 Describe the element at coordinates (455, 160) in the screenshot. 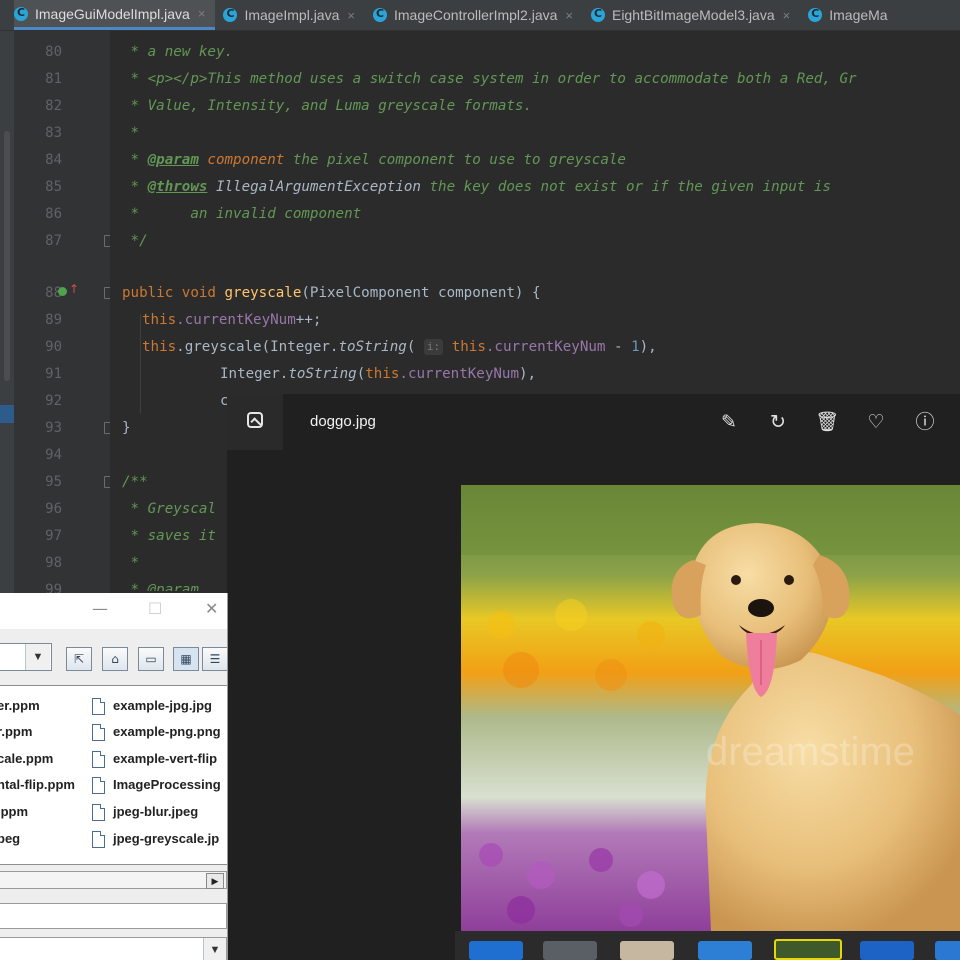

I see `code-token: the pixel component to use to greyscale` at that location.